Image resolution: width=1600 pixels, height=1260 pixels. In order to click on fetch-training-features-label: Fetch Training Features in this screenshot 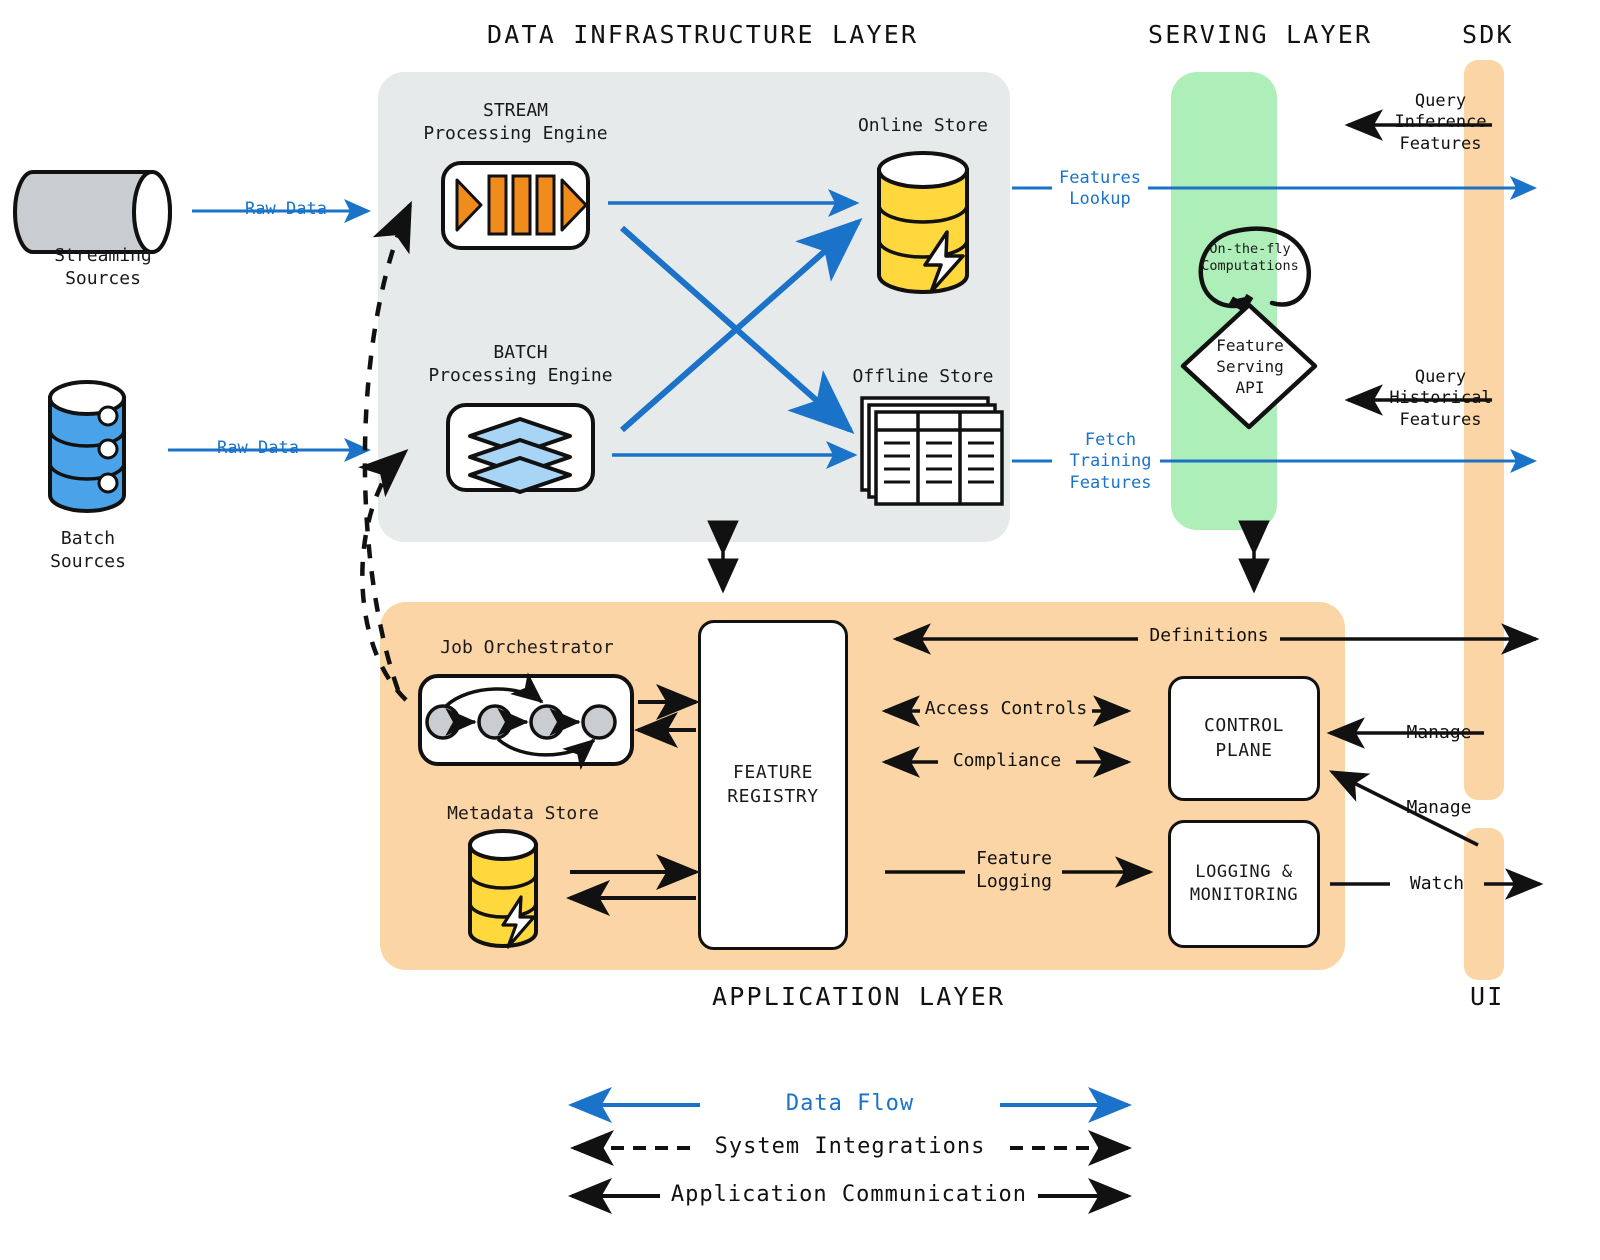, I will do `click(1110, 461)`.